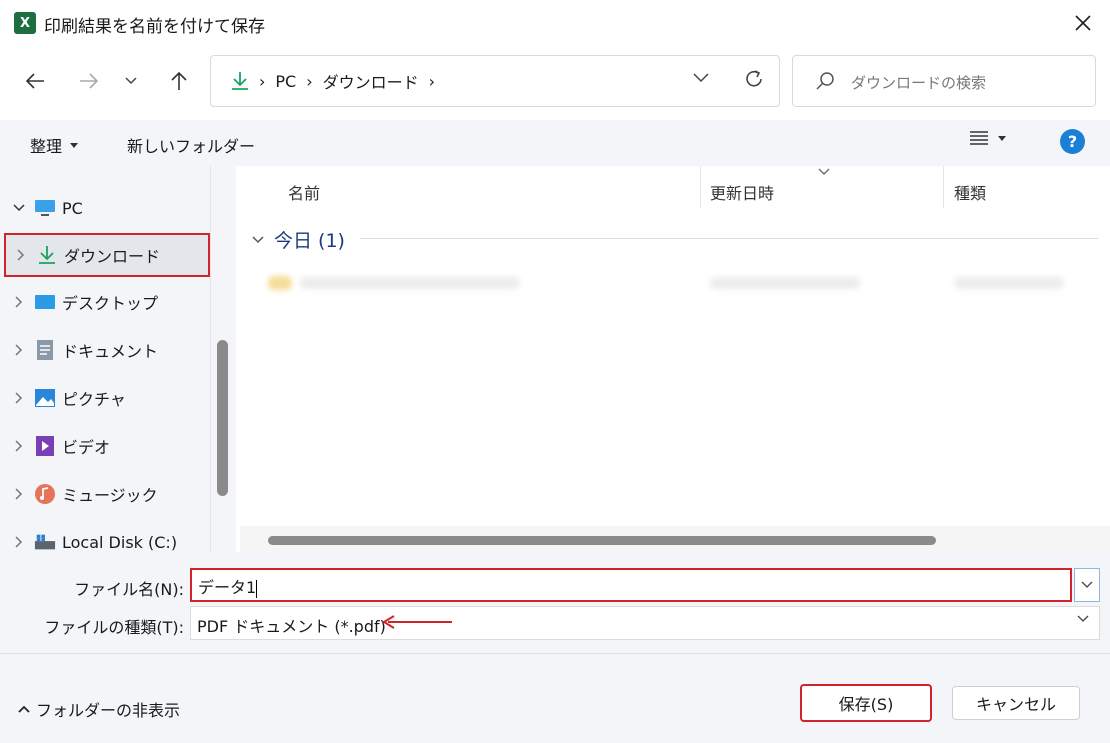 The width and height of the screenshot is (1110, 743). What do you see at coordinates (1009, 283) in the screenshot?
I see `blurred-file-type` at bounding box center [1009, 283].